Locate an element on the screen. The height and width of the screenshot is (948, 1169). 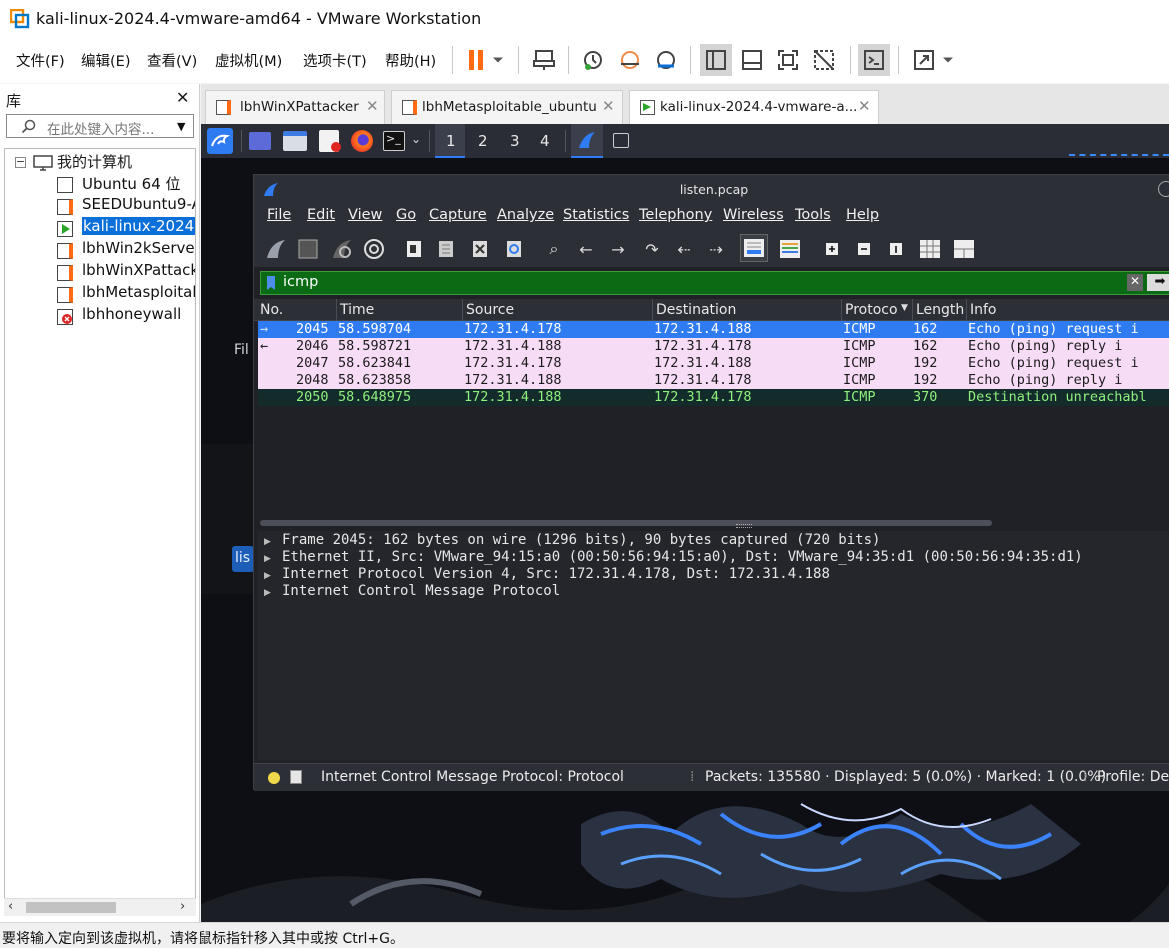
tab-kali: kali-linux-2024.4-vmware-a... ✕ is located at coordinates (754, 107).